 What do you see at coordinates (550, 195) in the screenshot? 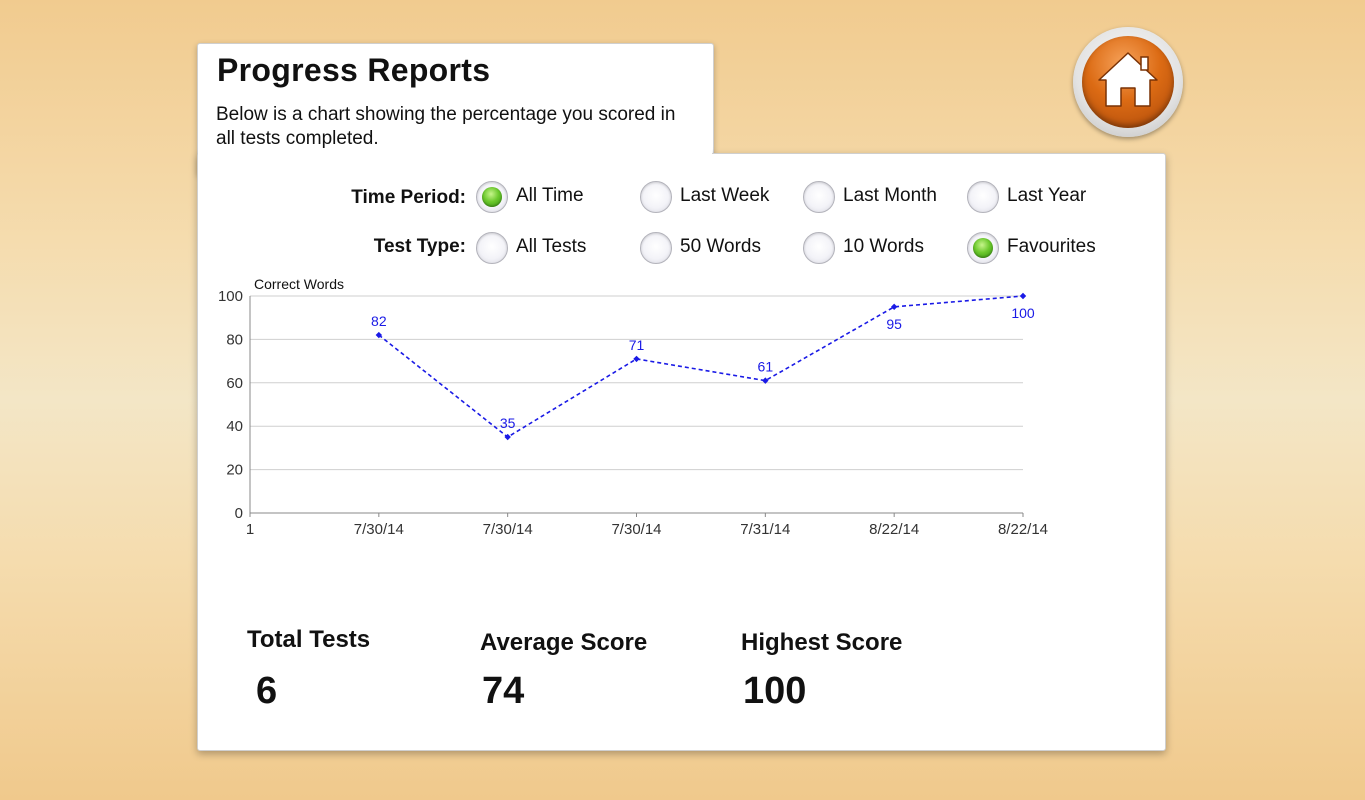
I see `radio-label: All Time` at bounding box center [550, 195].